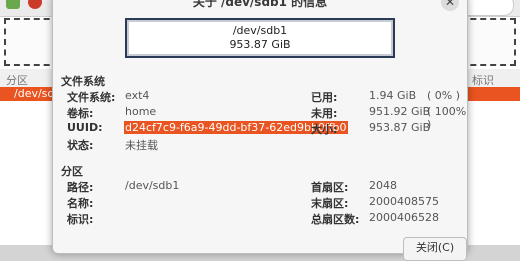 This screenshot has width=520, height=261. I want to click on column-flags: 标识, so click(483, 80).